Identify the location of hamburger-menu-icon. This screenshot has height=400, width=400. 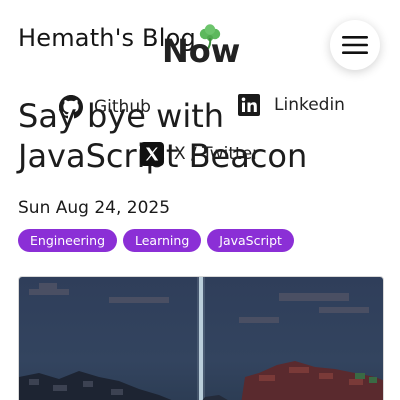
(355, 45).